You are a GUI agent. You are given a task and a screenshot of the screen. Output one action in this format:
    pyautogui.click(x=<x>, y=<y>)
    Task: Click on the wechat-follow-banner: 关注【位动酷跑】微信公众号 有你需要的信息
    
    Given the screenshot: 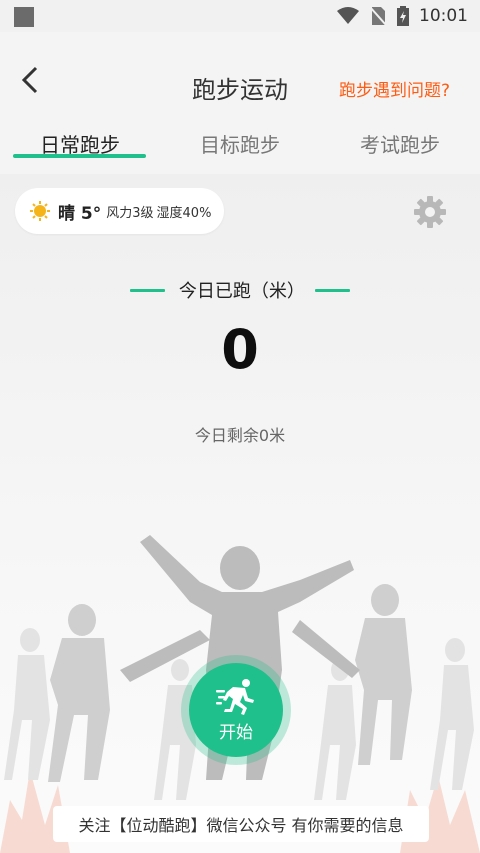 What is the action you would take?
    pyautogui.click(x=241, y=824)
    